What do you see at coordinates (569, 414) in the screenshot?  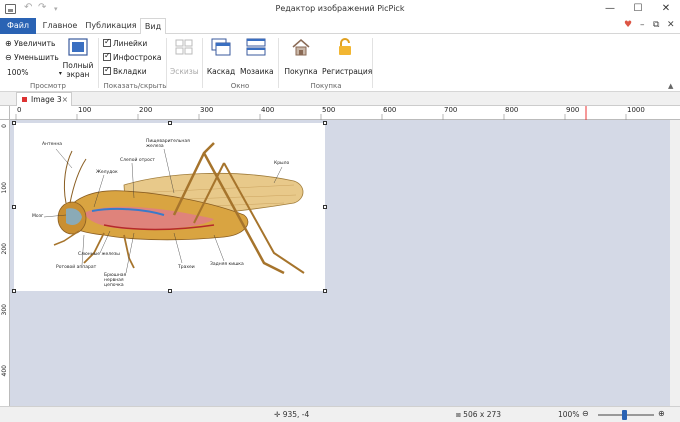 I see `zoom-percent: 100%` at bounding box center [569, 414].